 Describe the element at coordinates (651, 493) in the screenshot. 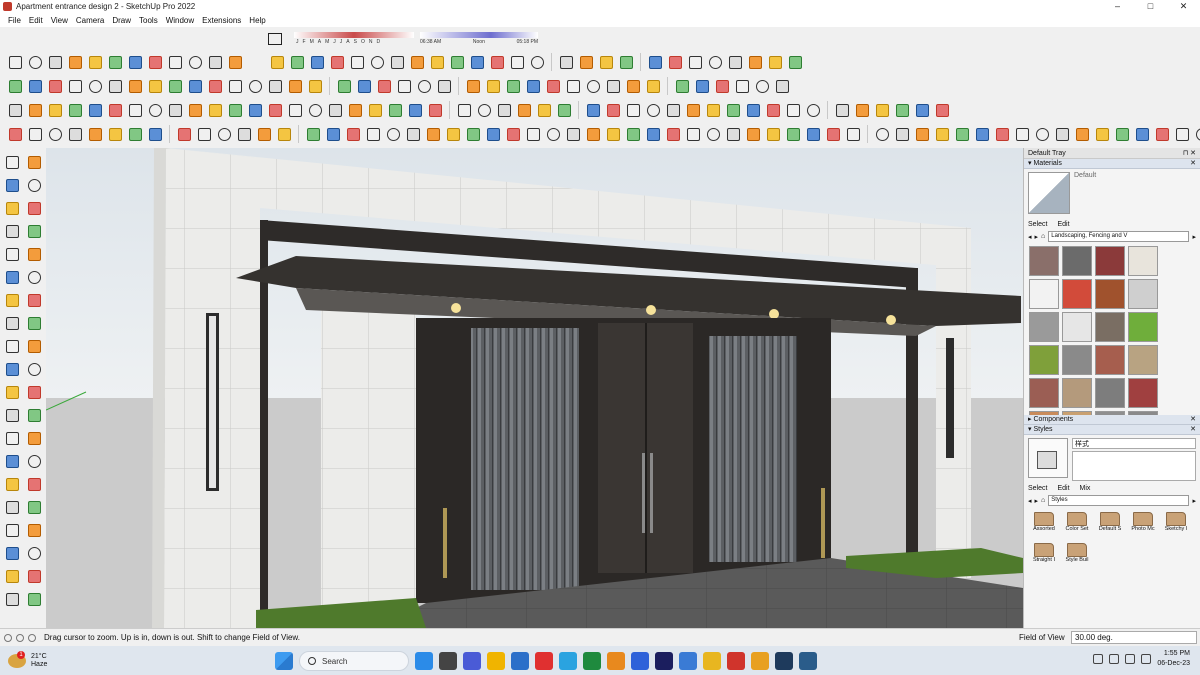

I see `gate-handle` at that location.